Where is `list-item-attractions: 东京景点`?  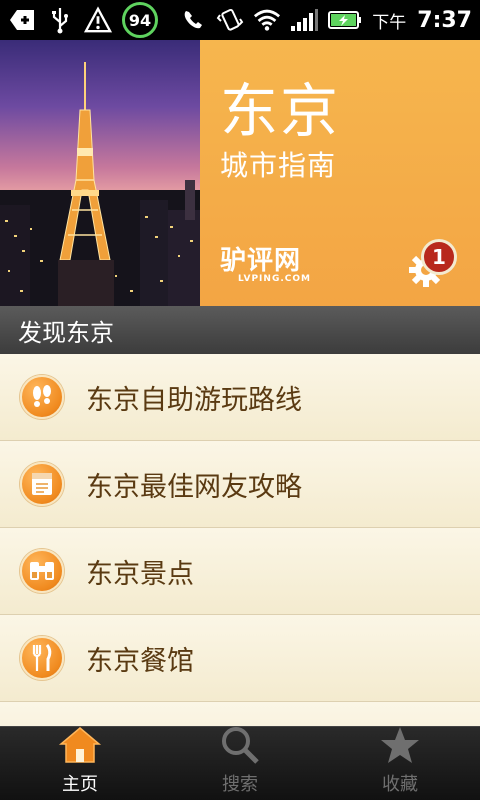
list-item-attractions: 东京景点 is located at coordinates (240, 571).